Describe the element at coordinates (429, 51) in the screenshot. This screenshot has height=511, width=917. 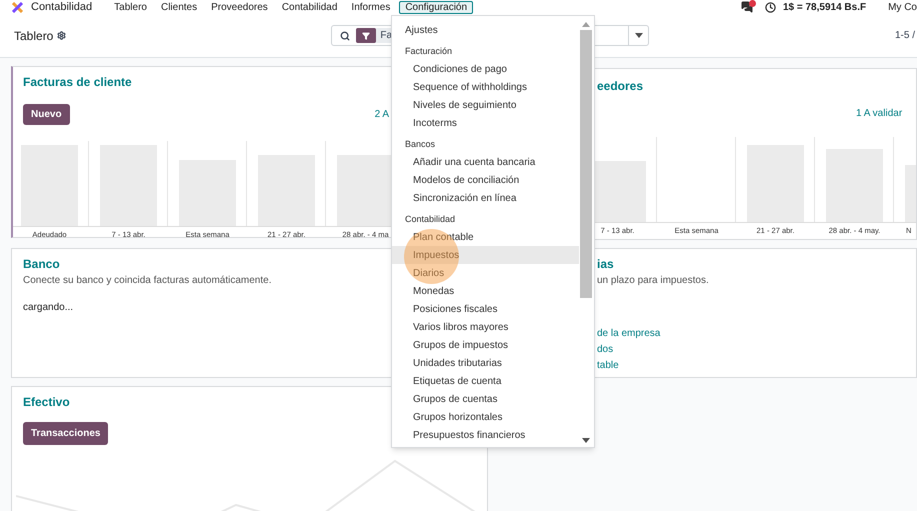
I see `menu-section-header: Facturación` at that location.